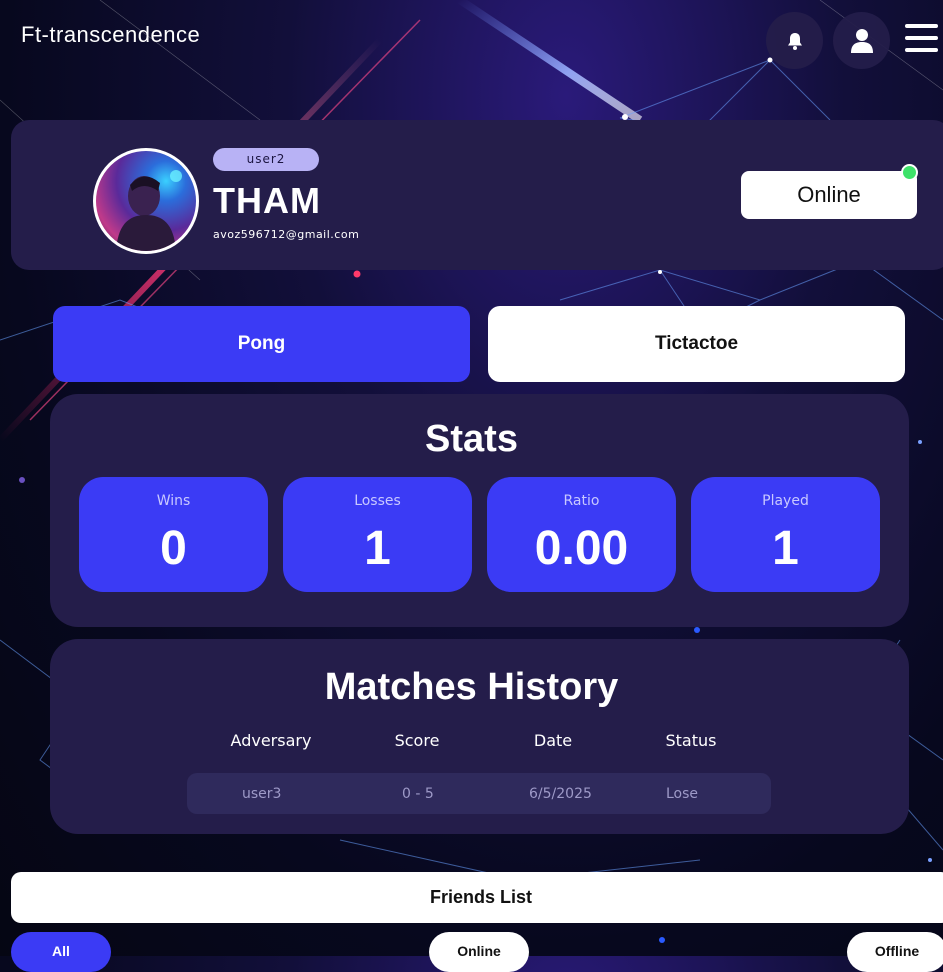 The width and height of the screenshot is (943, 972). What do you see at coordinates (173, 548) in the screenshot?
I see `stat-value: 0` at bounding box center [173, 548].